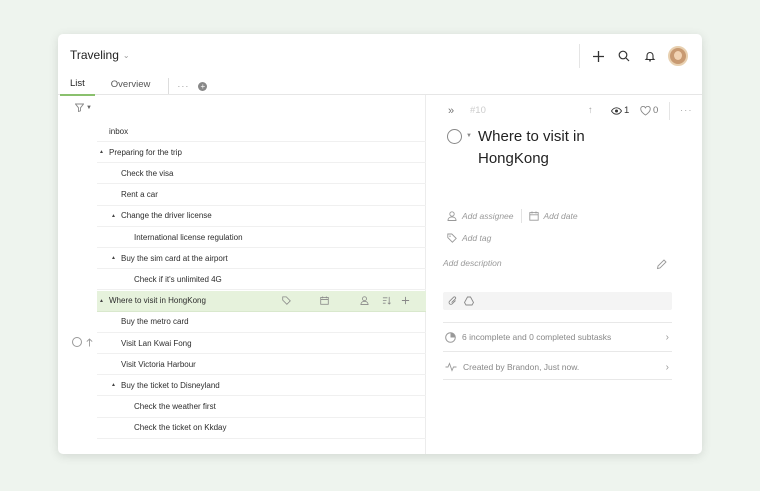  Describe the element at coordinates (645, 110) in the screenshot. I see `heart-icon` at that location.